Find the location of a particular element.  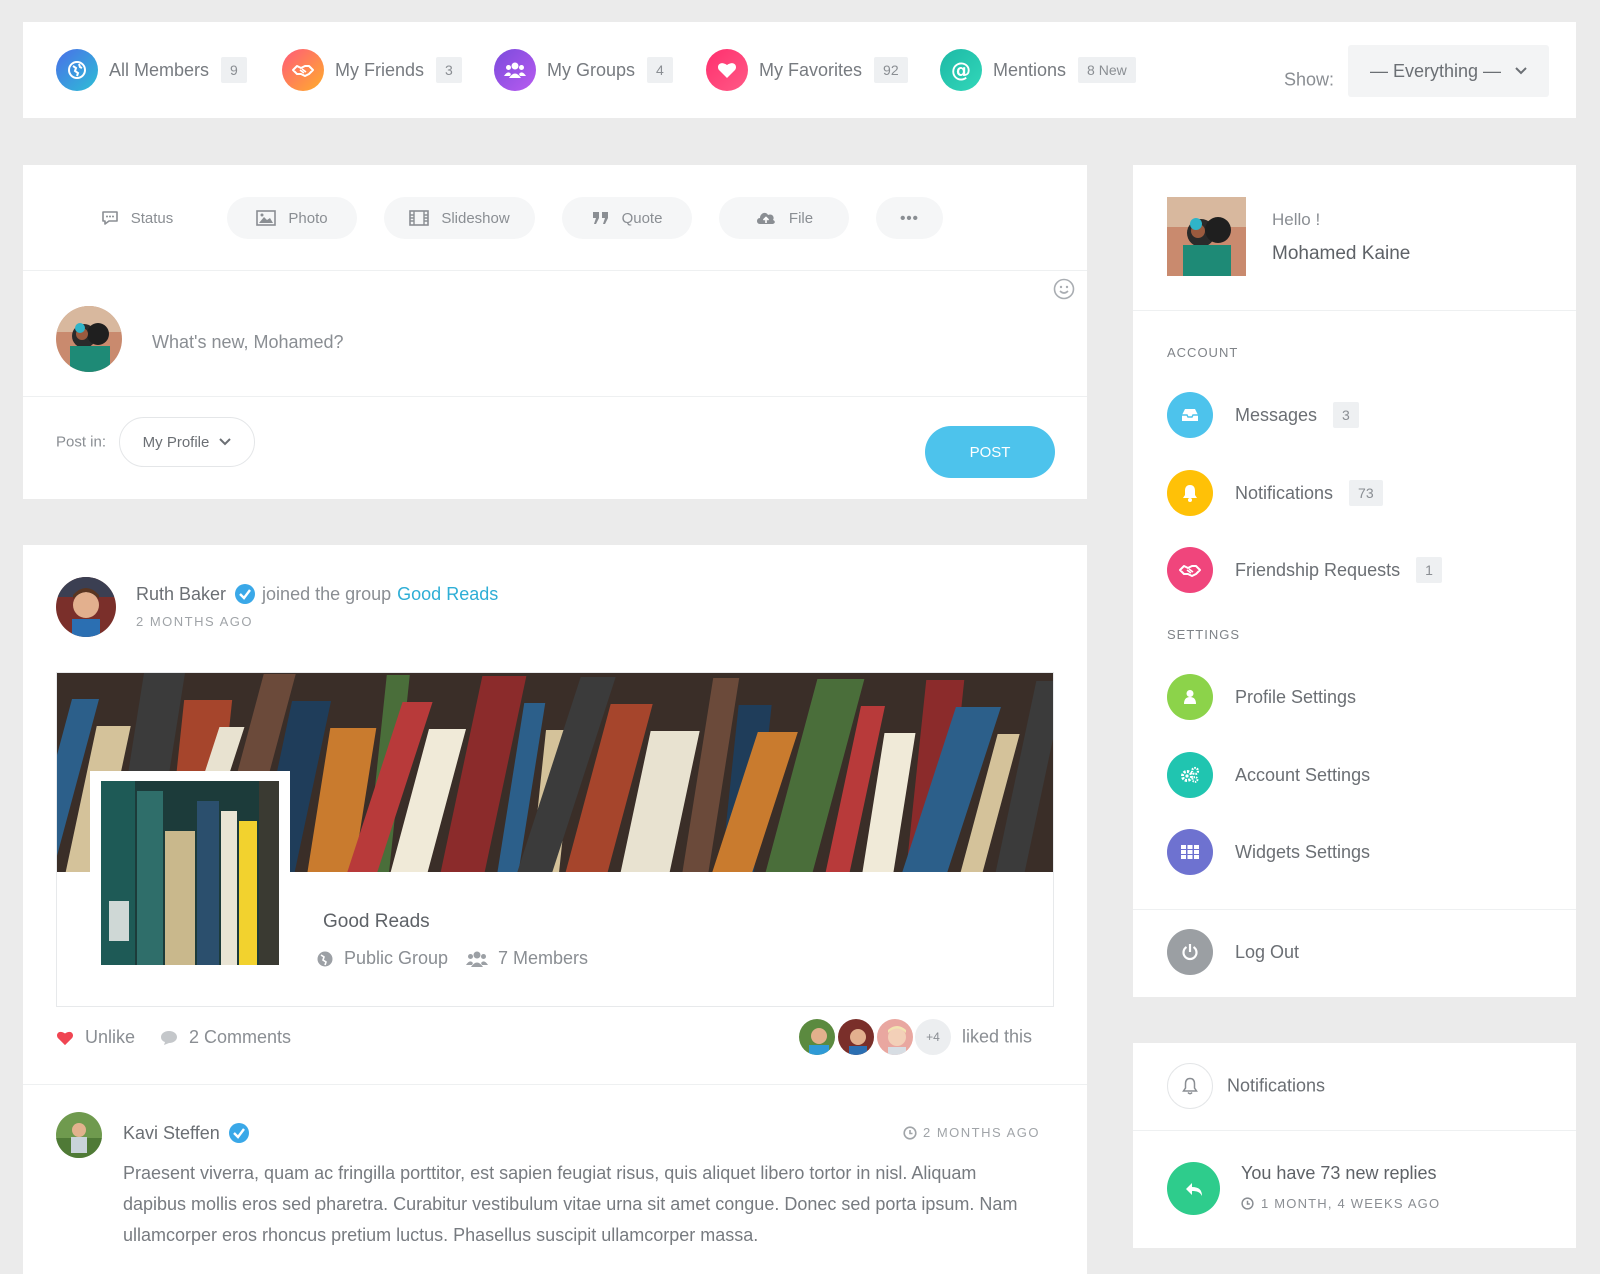

filter-my-groups: My Groups 4 is located at coordinates (583, 70).